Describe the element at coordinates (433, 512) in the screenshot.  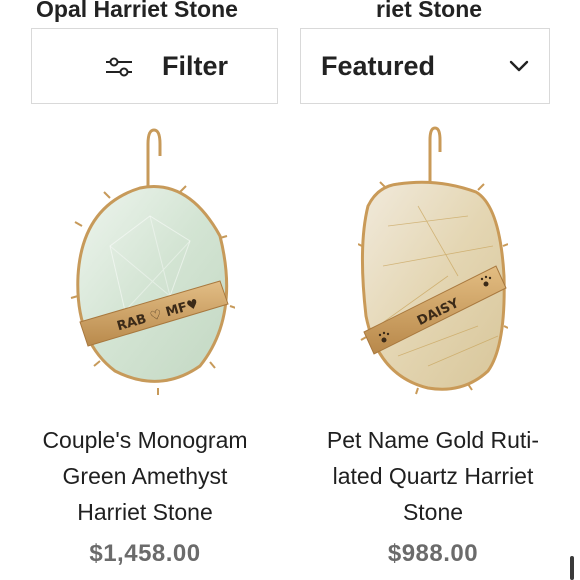
I see `product-name-line: Stone` at that location.